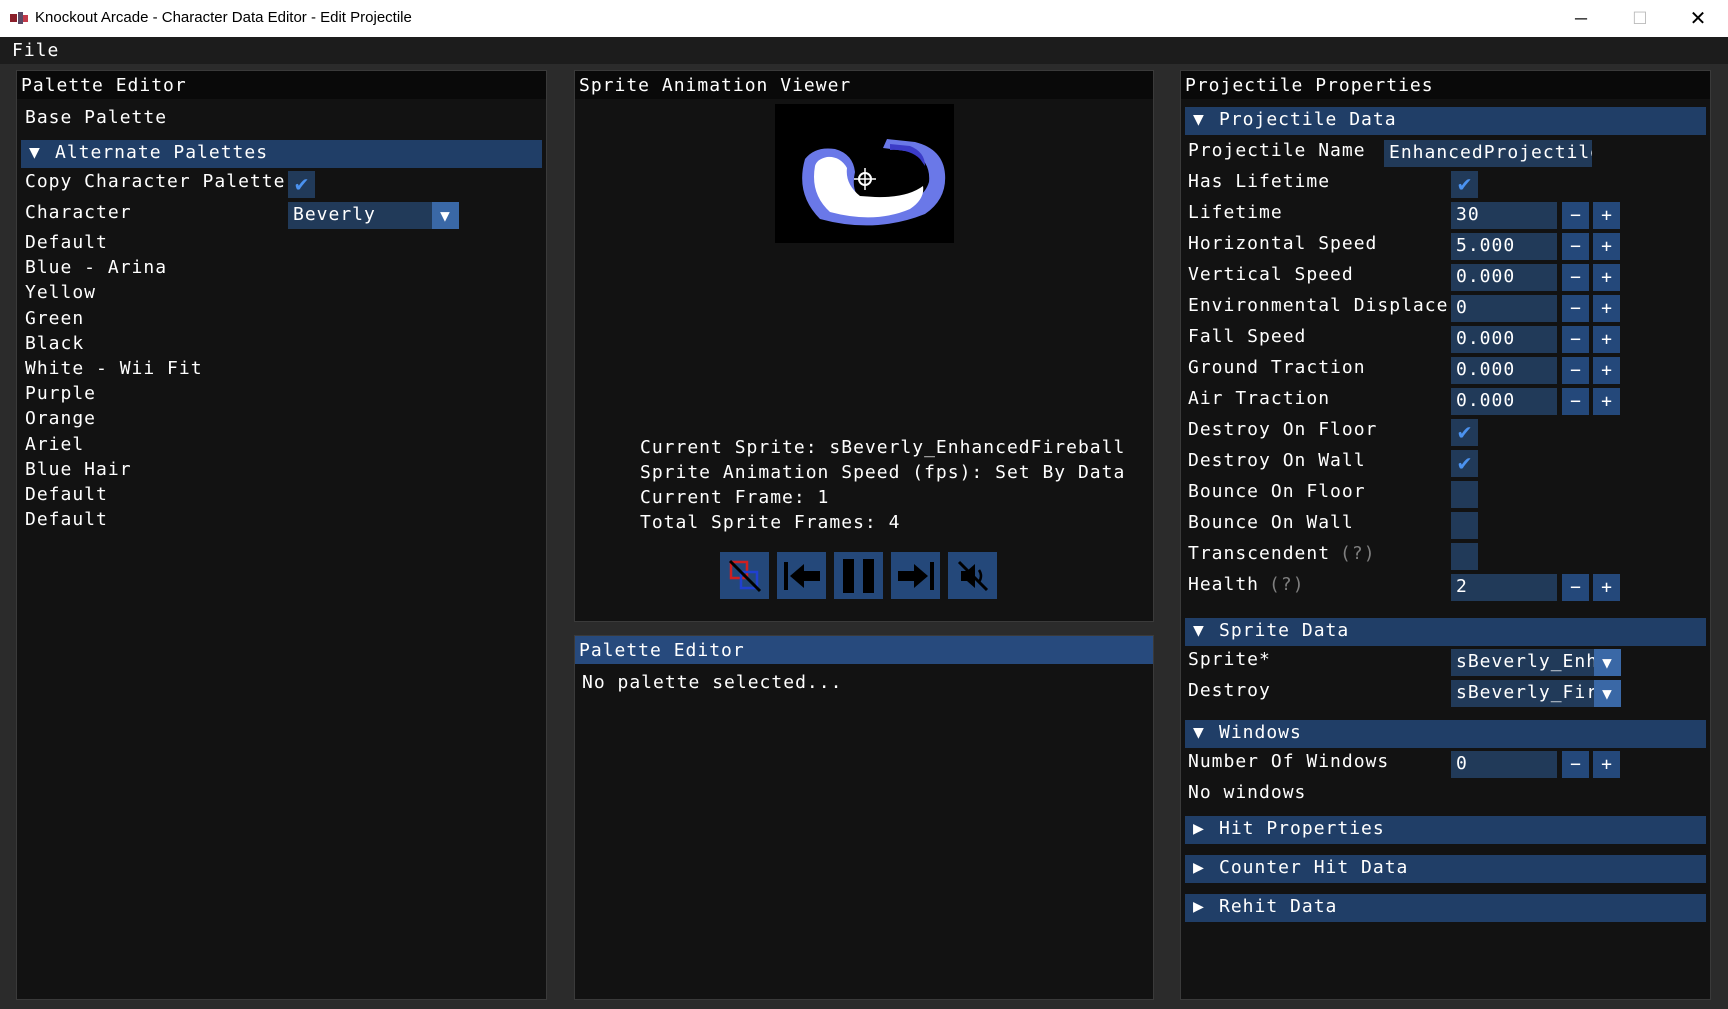 This screenshot has width=1728, height=1009. I want to click on property-input: 30, so click(1504, 215).